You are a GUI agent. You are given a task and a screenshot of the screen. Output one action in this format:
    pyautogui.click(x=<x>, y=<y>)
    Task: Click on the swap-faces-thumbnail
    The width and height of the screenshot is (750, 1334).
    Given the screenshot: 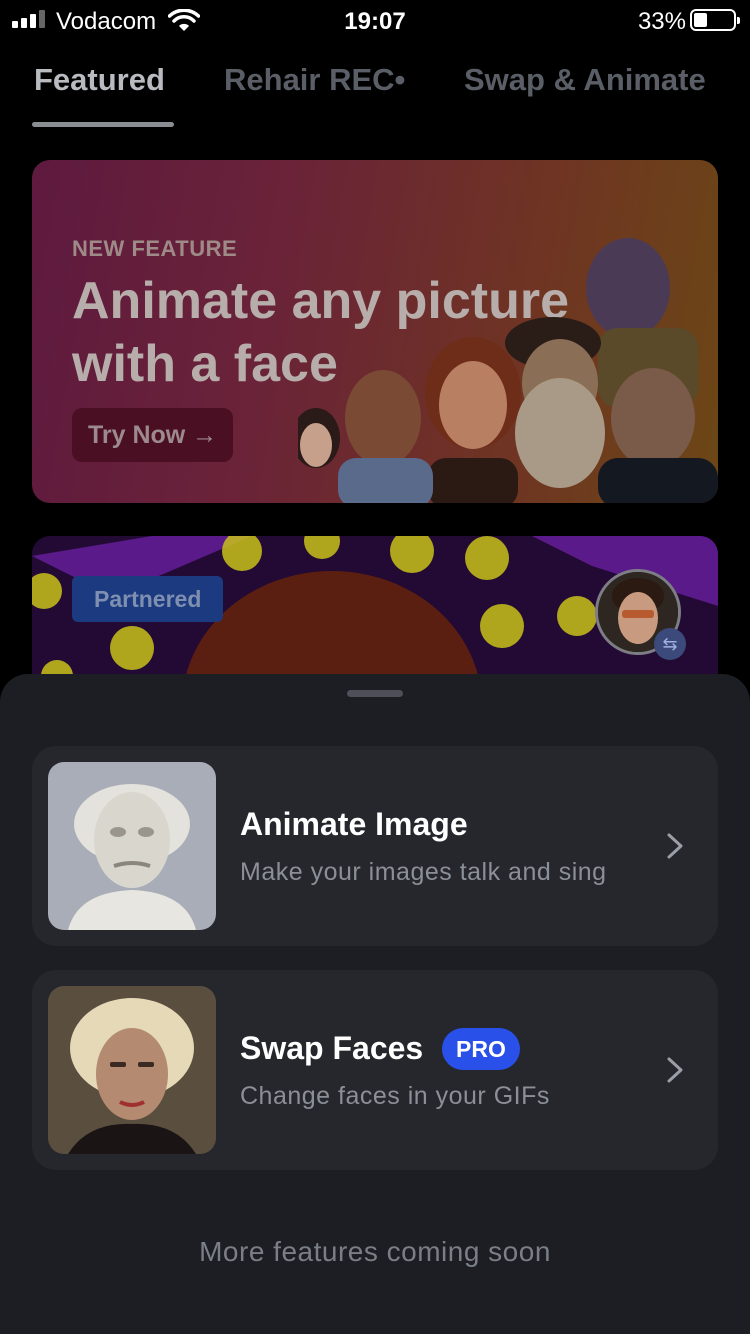 What is the action you would take?
    pyautogui.click(x=132, y=1070)
    